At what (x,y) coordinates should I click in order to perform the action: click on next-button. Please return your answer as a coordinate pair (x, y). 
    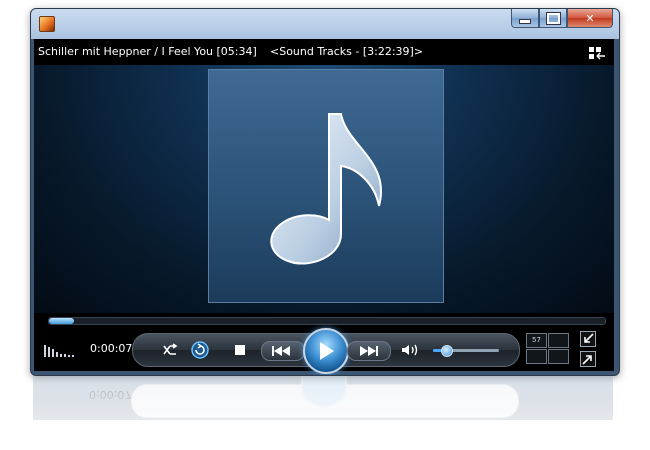
    Looking at the image, I should click on (369, 351).